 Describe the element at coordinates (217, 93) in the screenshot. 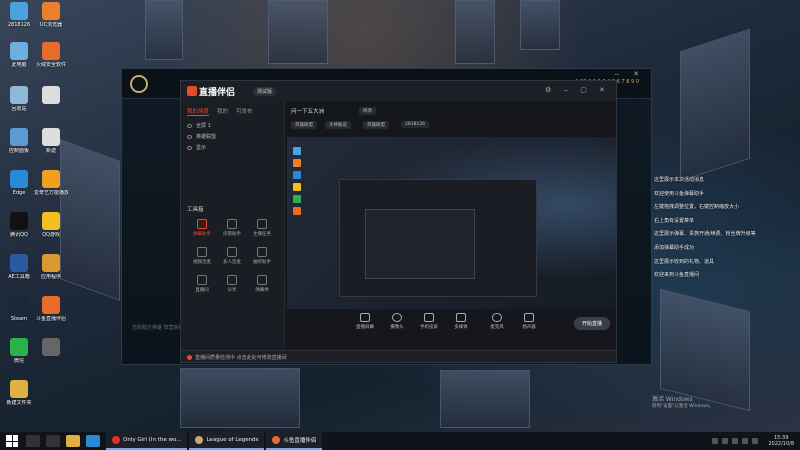

I see `app-name: 直播伴侣` at that location.